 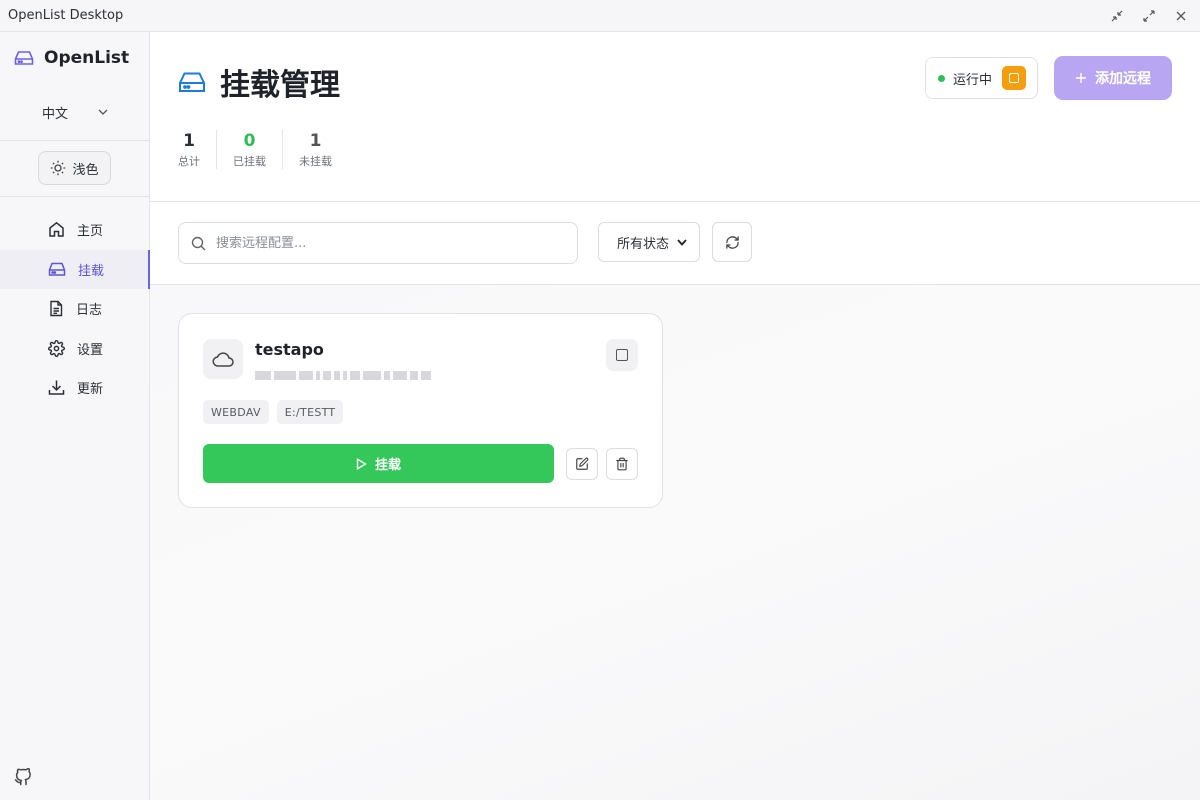 I want to click on sidebar-item-settings: 设置, so click(x=75, y=349).